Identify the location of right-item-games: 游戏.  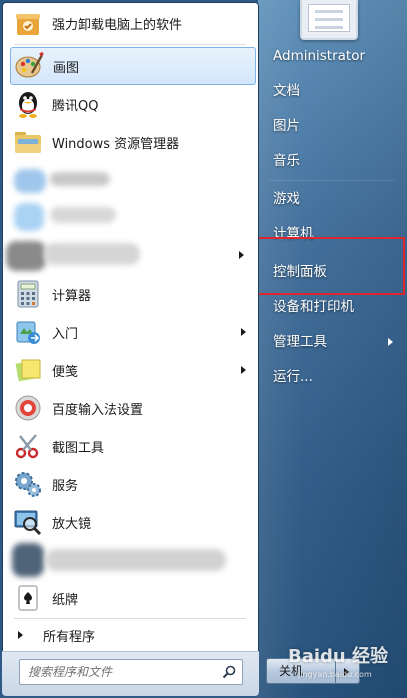
(333, 199).